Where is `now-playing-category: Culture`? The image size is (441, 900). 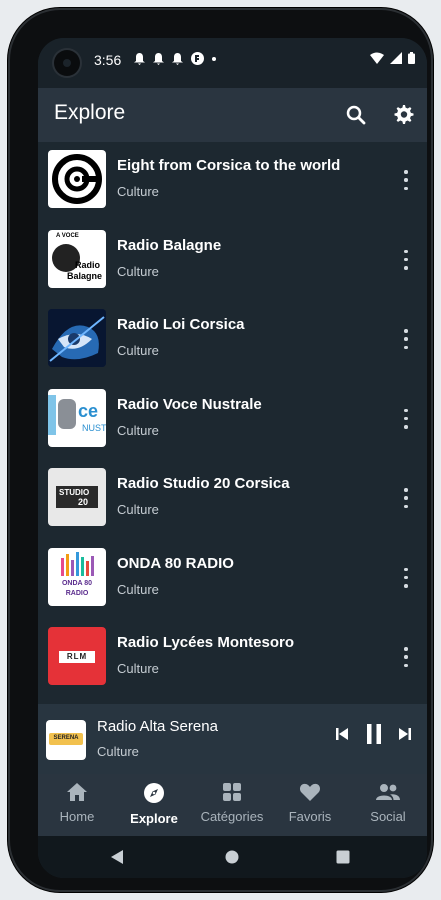
now-playing-category: Culture is located at coordinates (118, 751).